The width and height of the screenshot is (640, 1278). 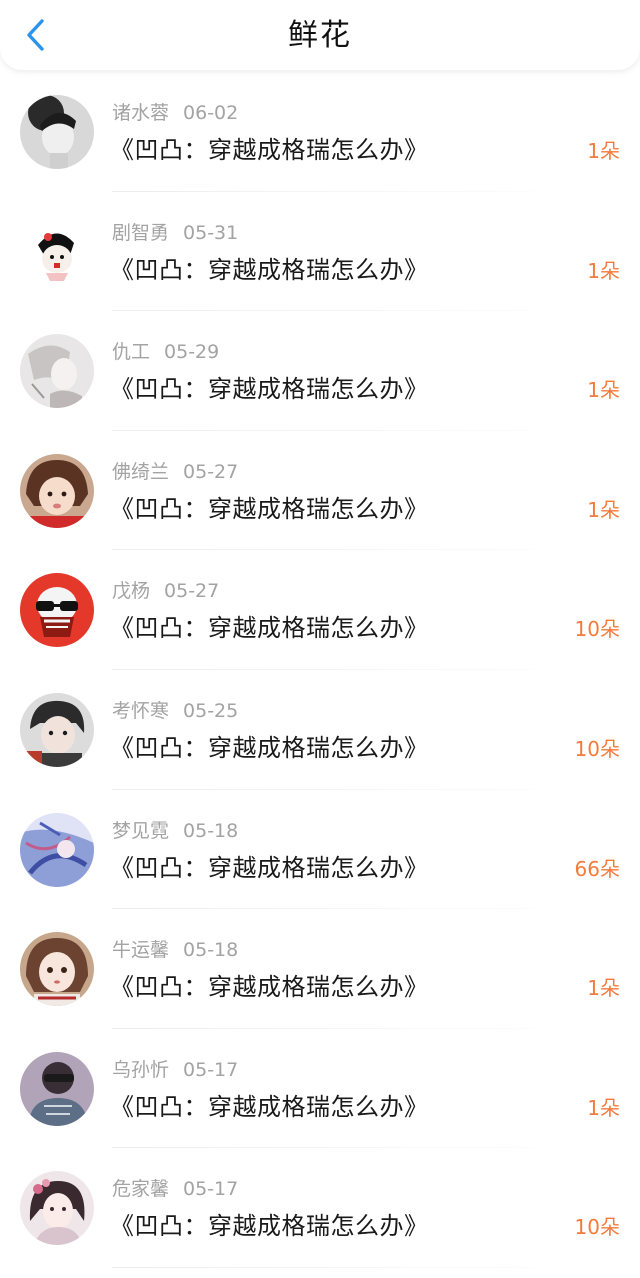 What do you see at coordinates (320, 1089) in the screenshot?
I see `list-item: 乌孙忻 05-17 《凹凸：穿越成格瑞怎么办》 1朵` at bounding box center [320, 1089].